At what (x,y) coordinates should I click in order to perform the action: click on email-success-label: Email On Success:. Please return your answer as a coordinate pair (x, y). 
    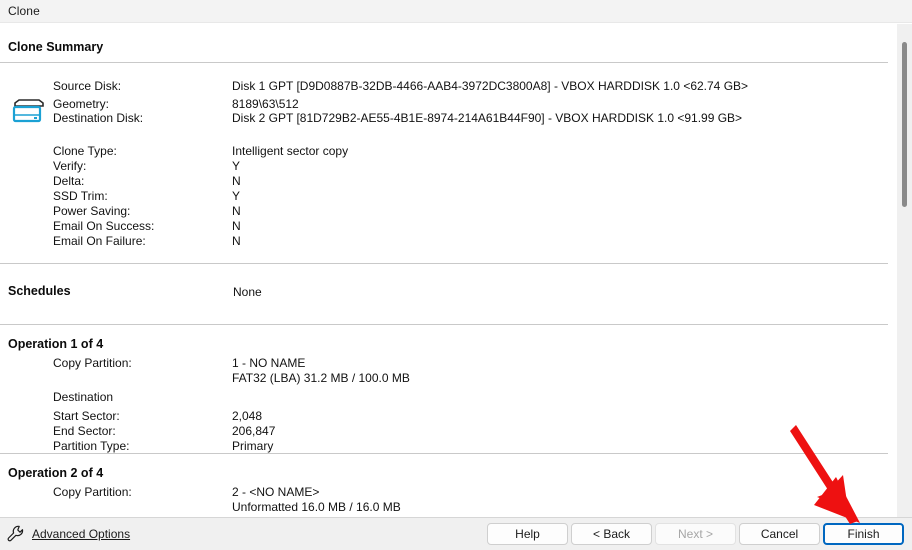
    Looking at the image, I should click on (104, 226).